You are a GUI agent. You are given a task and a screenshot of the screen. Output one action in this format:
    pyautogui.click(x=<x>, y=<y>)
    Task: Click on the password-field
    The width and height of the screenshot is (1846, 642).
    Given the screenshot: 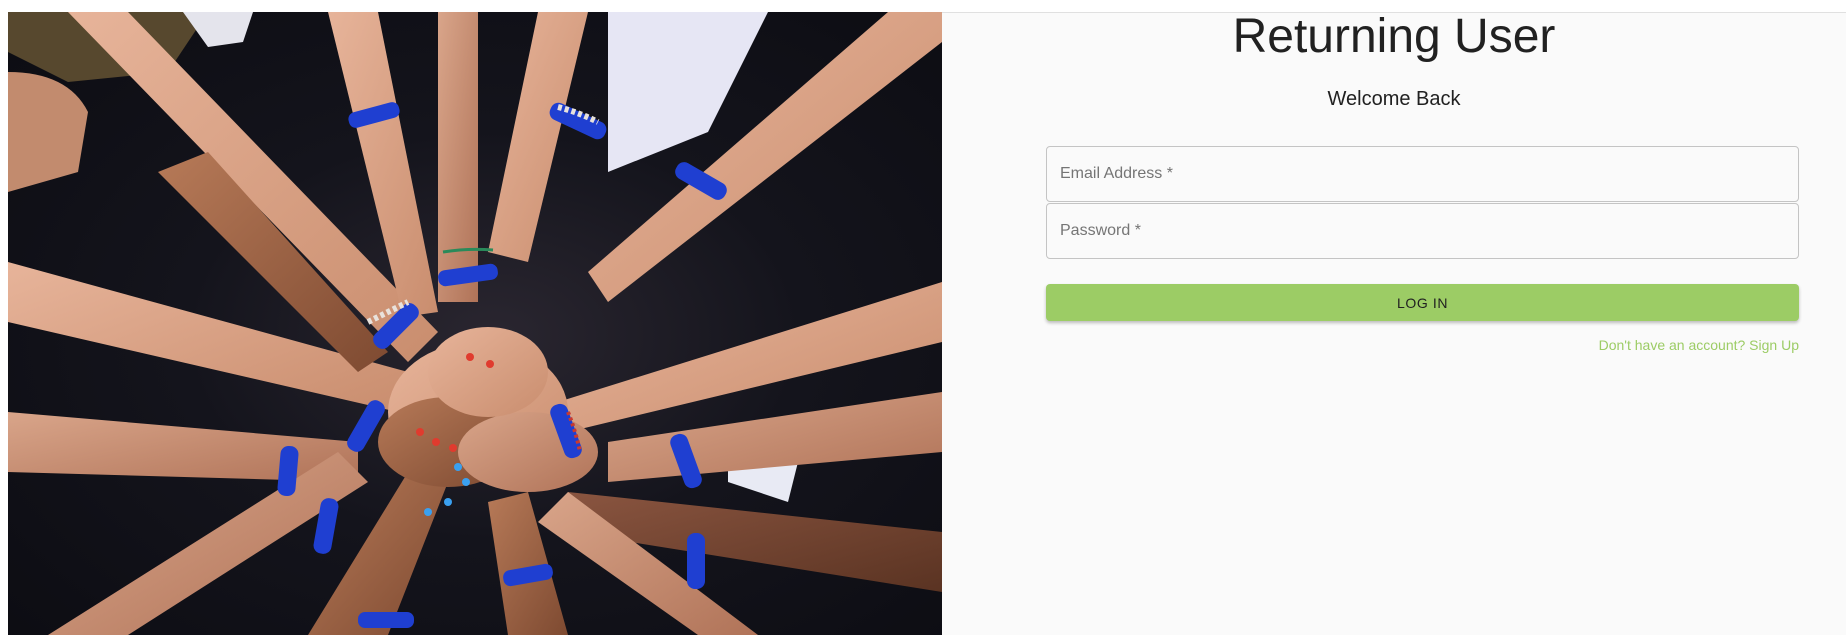 What is the action you would take?
    pyautogui.click(x=1422, y=231)
    